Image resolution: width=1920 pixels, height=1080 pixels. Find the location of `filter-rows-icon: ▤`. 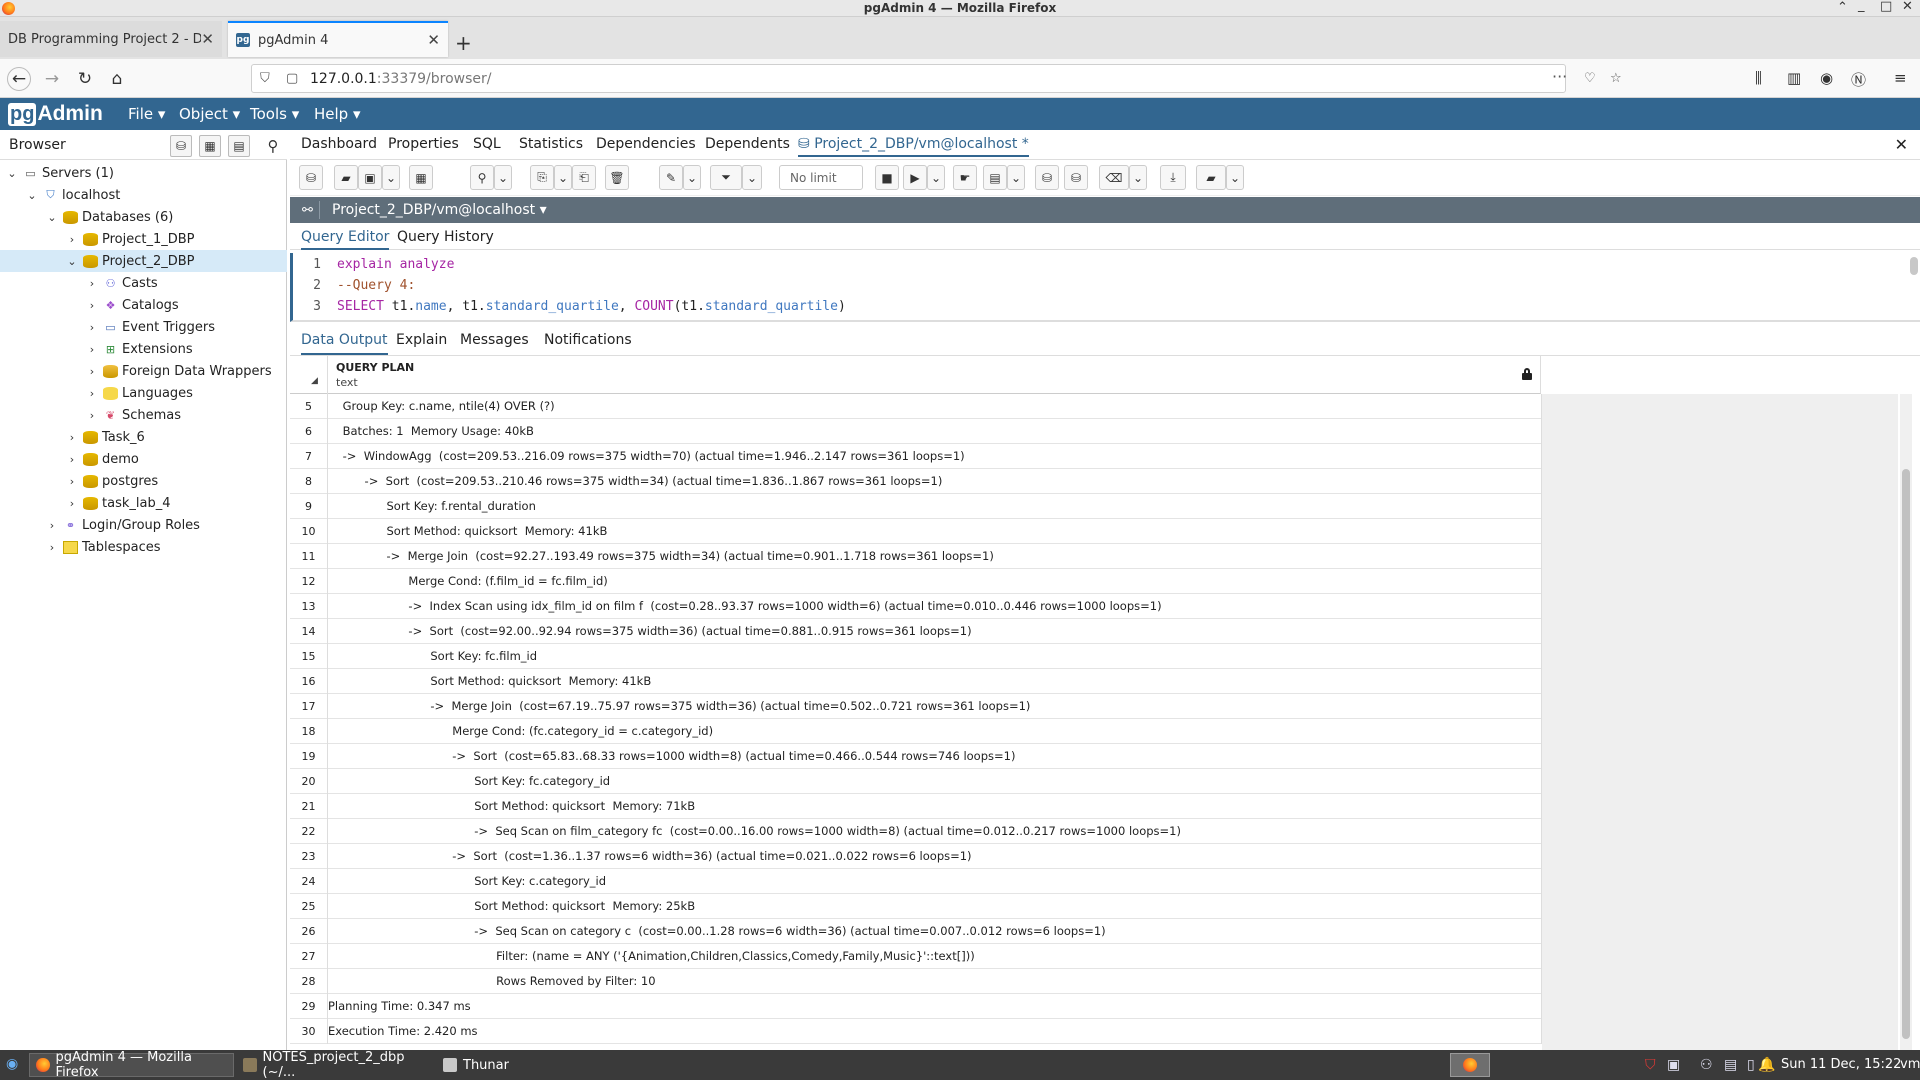

filter-rows-icon: ▤ is located at coordinates (239, 146).